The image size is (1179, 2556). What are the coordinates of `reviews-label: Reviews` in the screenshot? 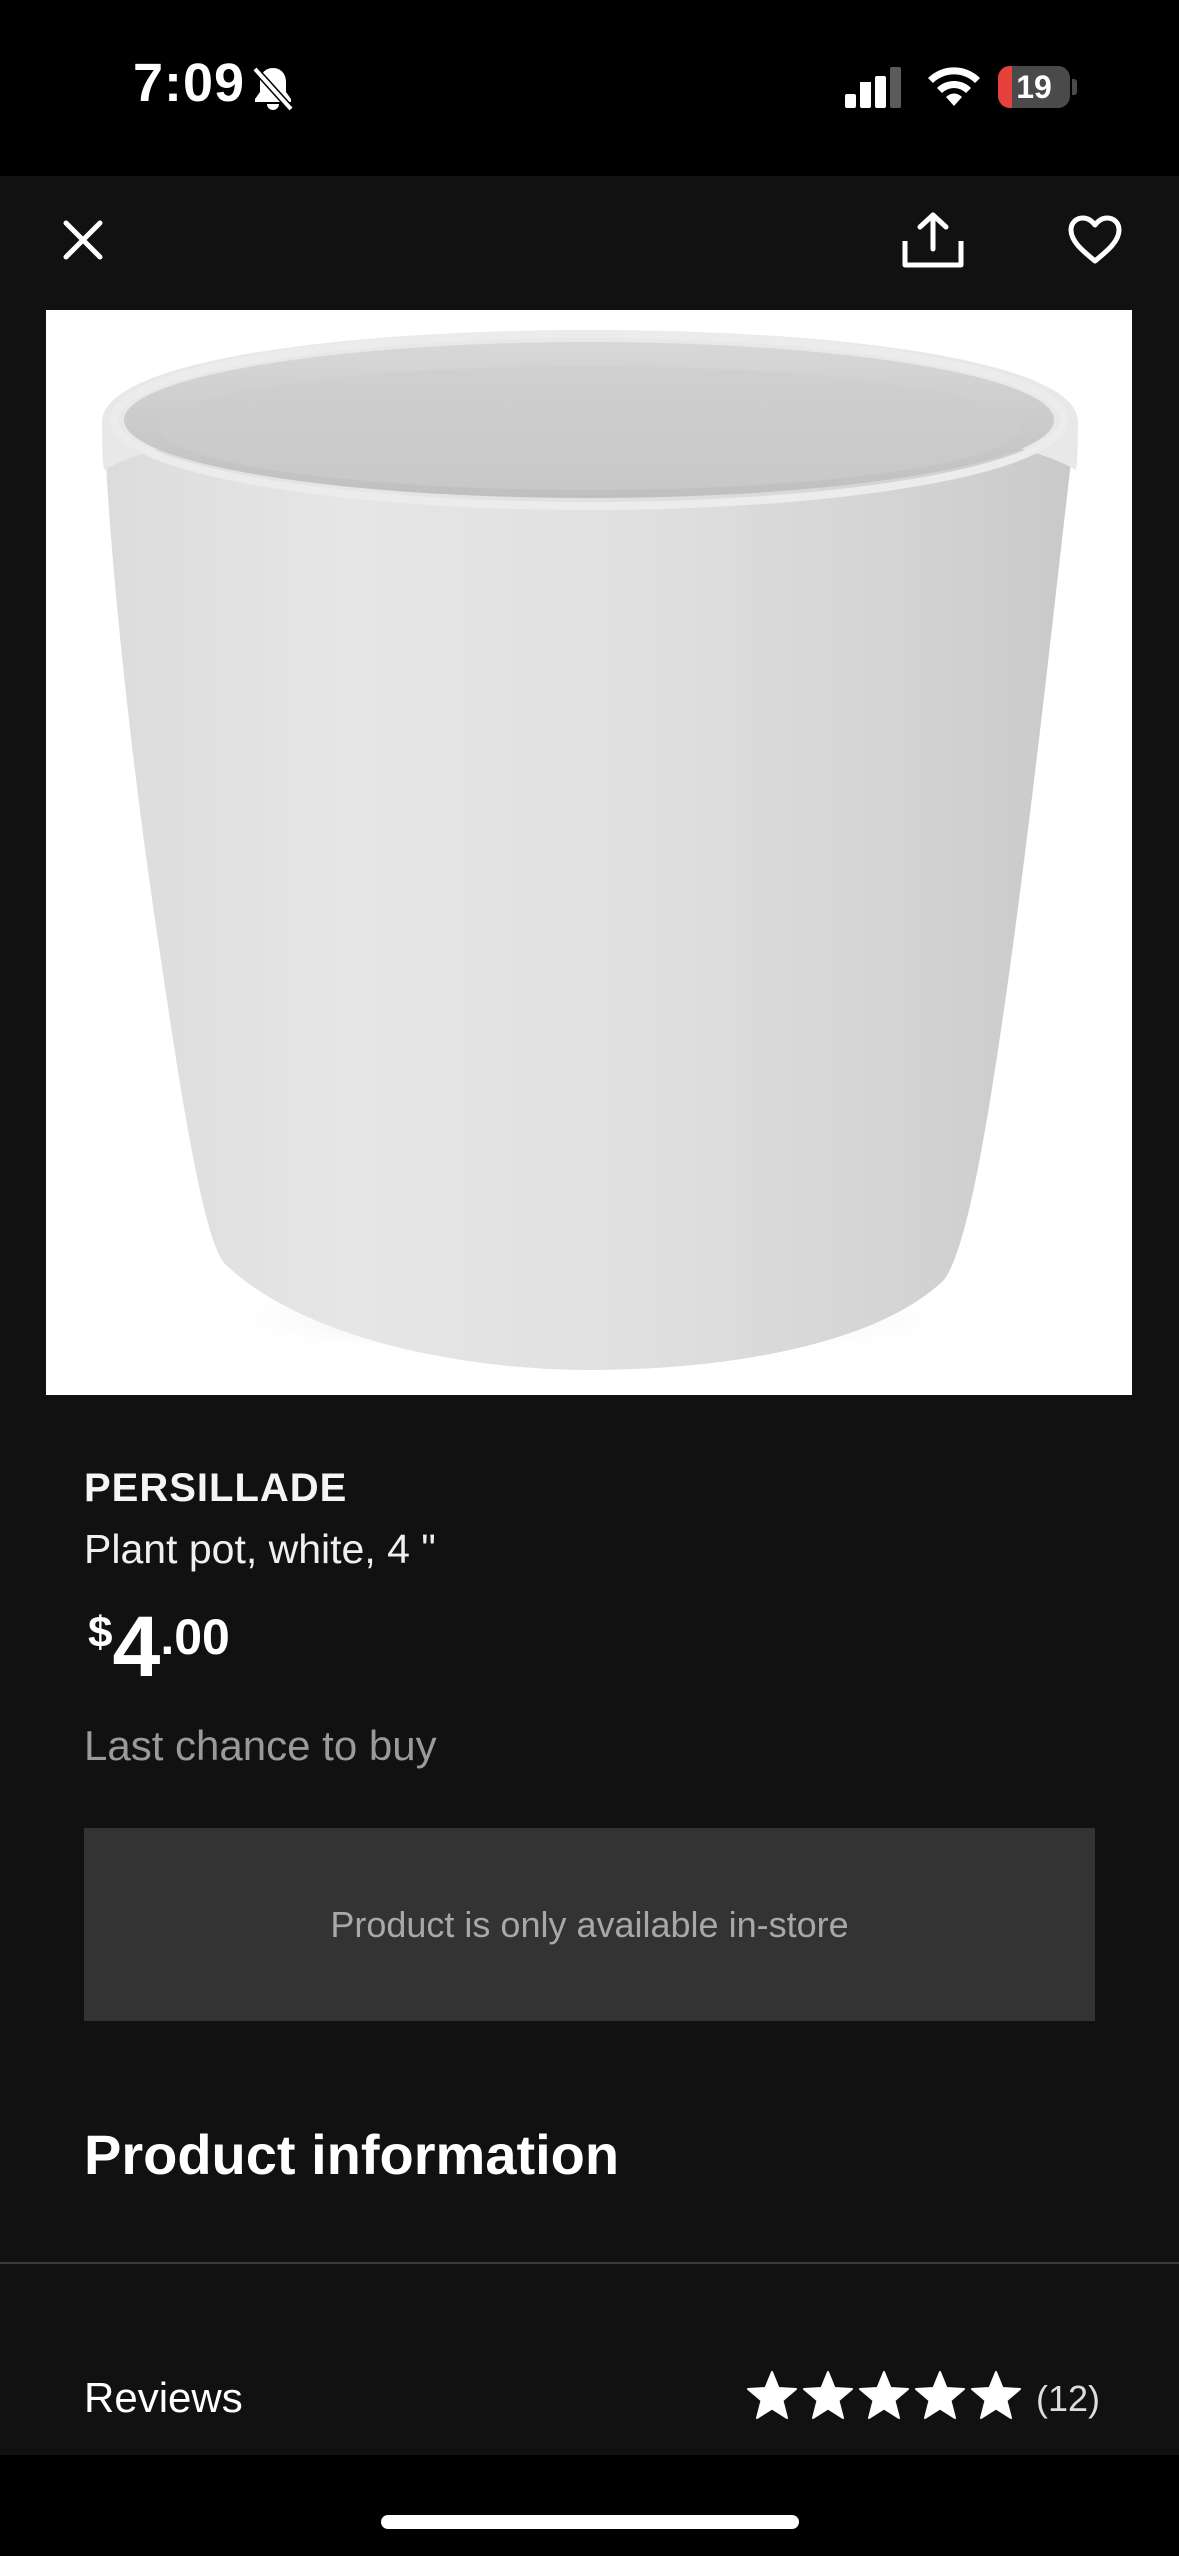 It's located at (163, 2397).